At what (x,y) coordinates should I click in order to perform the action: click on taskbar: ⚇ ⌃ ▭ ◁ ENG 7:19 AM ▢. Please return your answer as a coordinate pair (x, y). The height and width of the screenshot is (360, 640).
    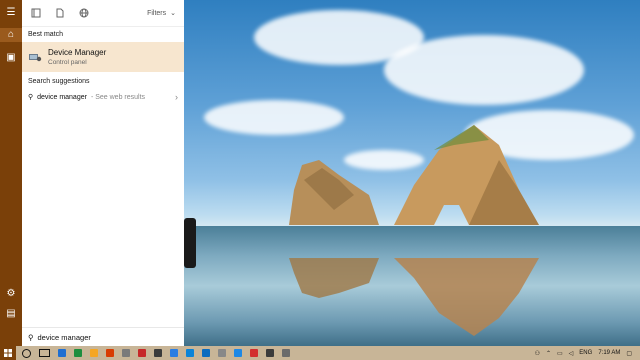
    Looking at the image, I should click on (320, 353).